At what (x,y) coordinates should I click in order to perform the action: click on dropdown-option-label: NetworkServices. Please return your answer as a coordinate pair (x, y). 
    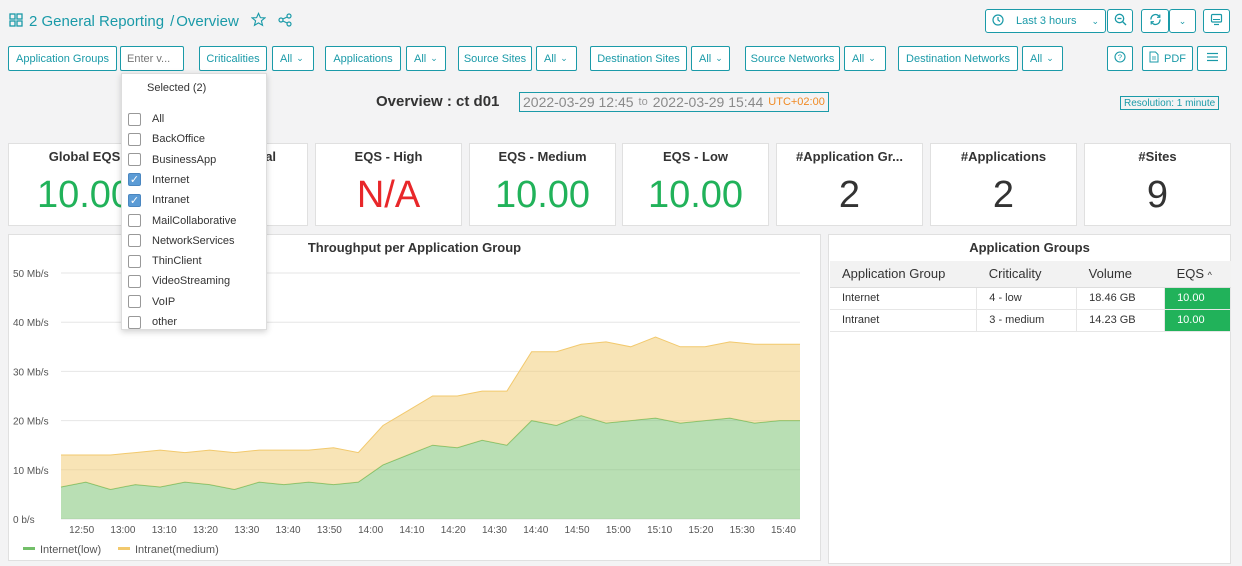
    Looking at the image, I should click on (193, 240).